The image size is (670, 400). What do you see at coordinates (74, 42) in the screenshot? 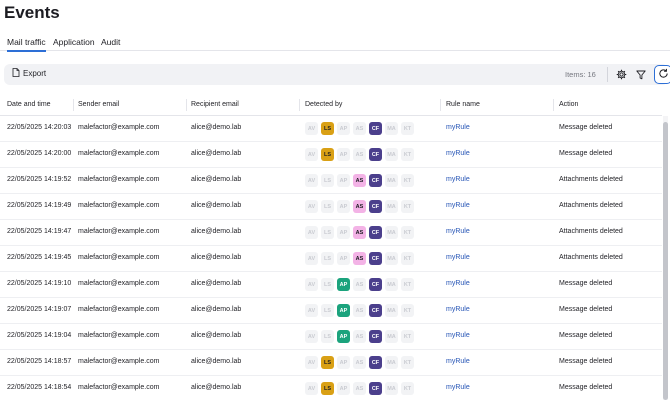
I see `tab-application: Application` at bounding box center [74, 42].